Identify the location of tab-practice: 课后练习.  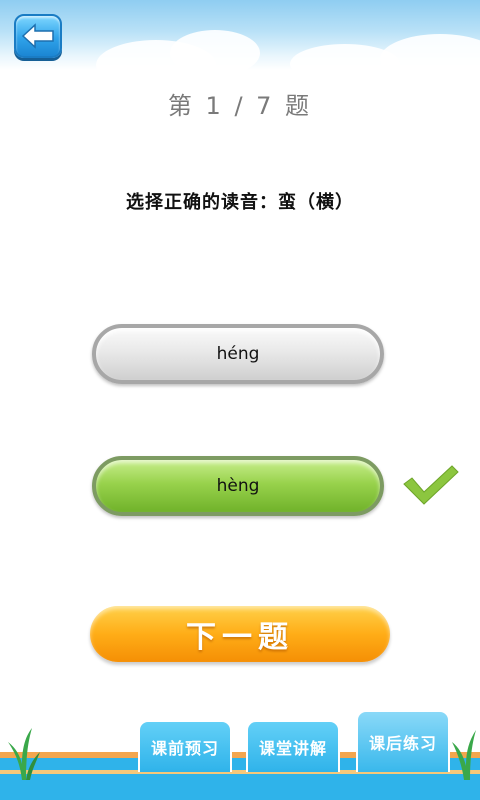
(403, 741).